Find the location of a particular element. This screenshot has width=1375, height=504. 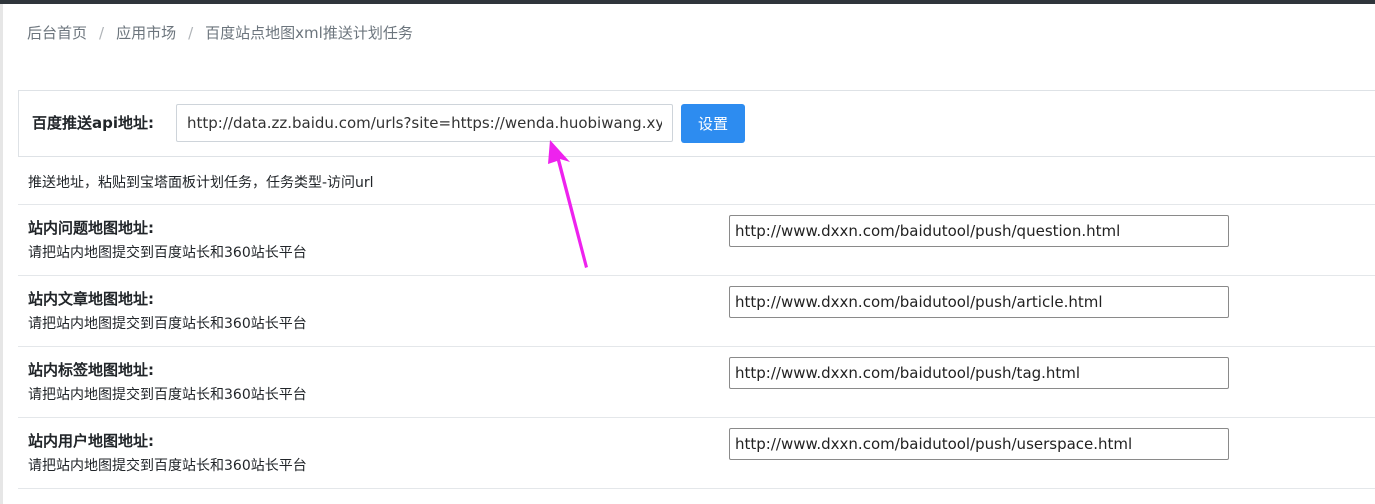

userspace-sitemap-url-input is located at coordinates (979, 444).